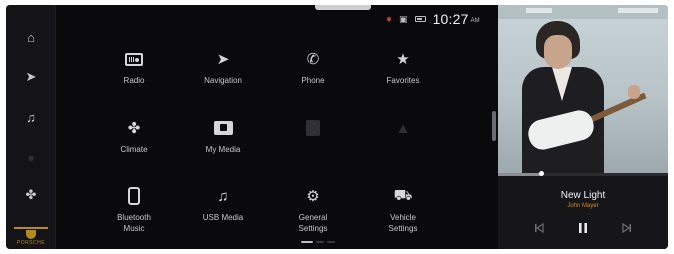 Image resolution: width=674 pixels, height=254 pixels. Describe the element at coordinates (223, 149) in the screenshot. I see `app-label: My Media` at that location.